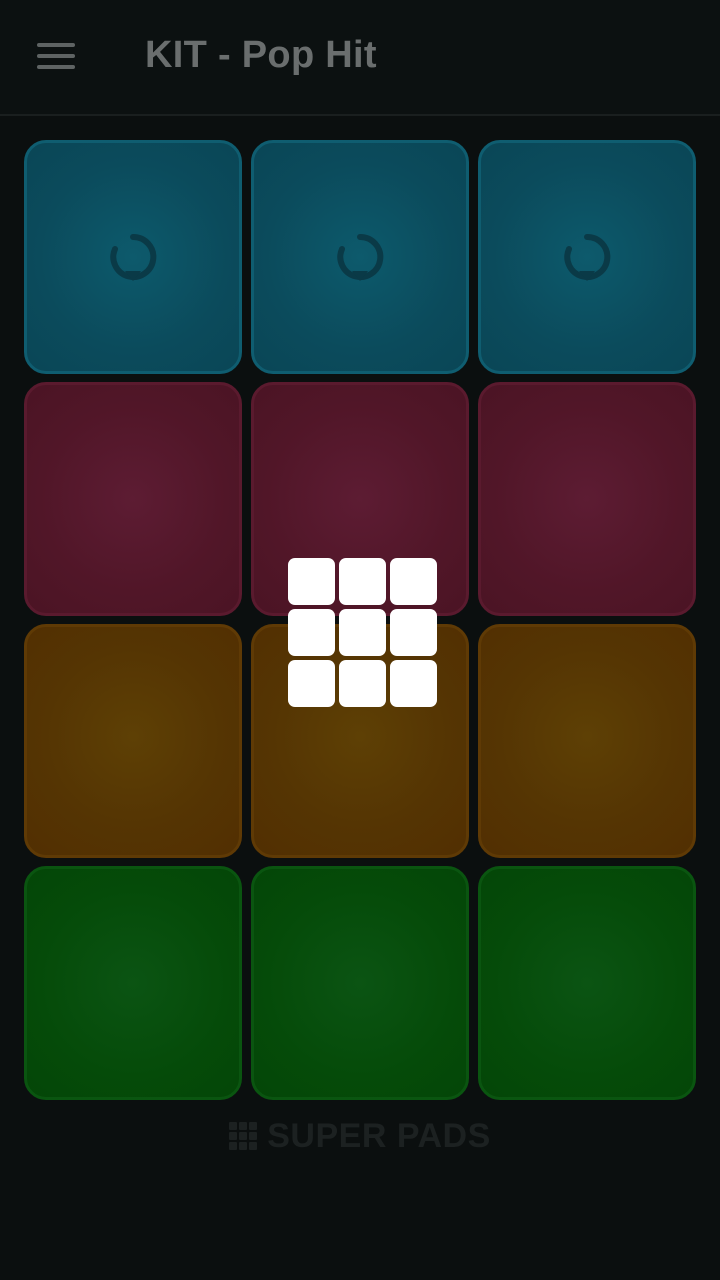  What do you see at coordinates (56, 67) in the screenshot?
I see `menu-bar-bottom` at bounding box center [56, 67].